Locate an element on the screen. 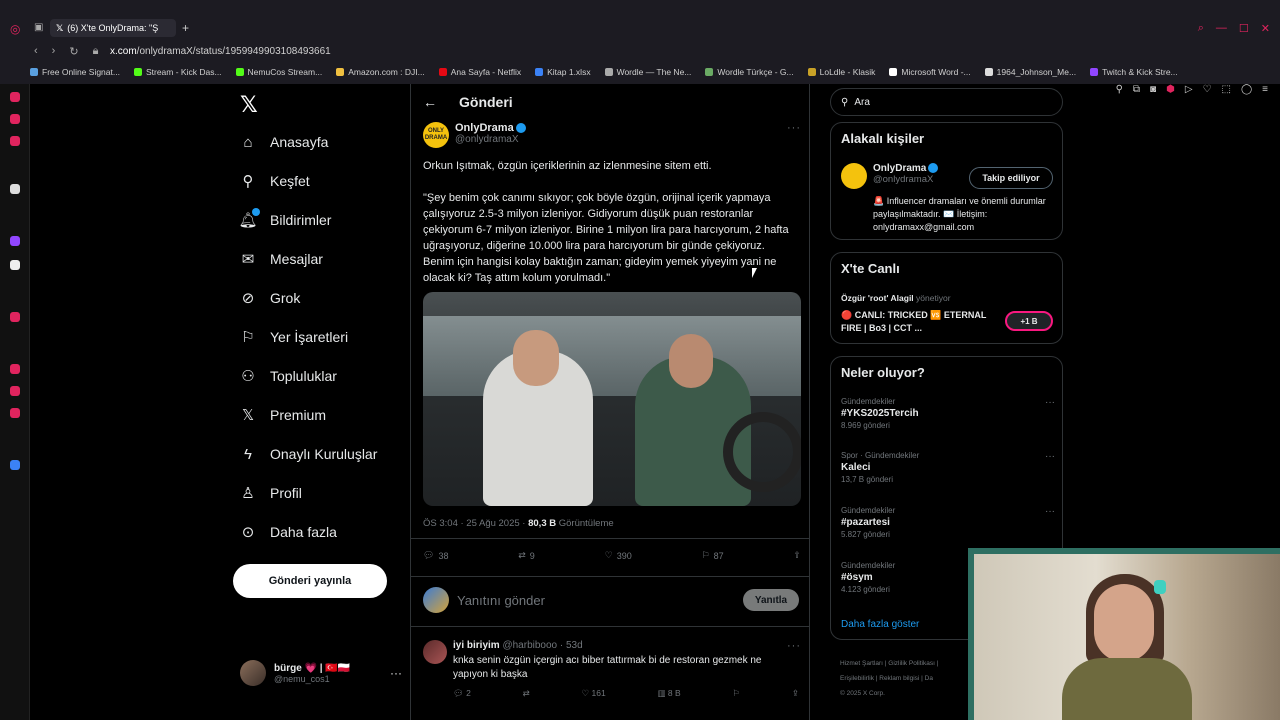 This screenshot has width=1280, height=720. related-person: OnlyDrama @onlydramaX is located at coordinates (890, 176).